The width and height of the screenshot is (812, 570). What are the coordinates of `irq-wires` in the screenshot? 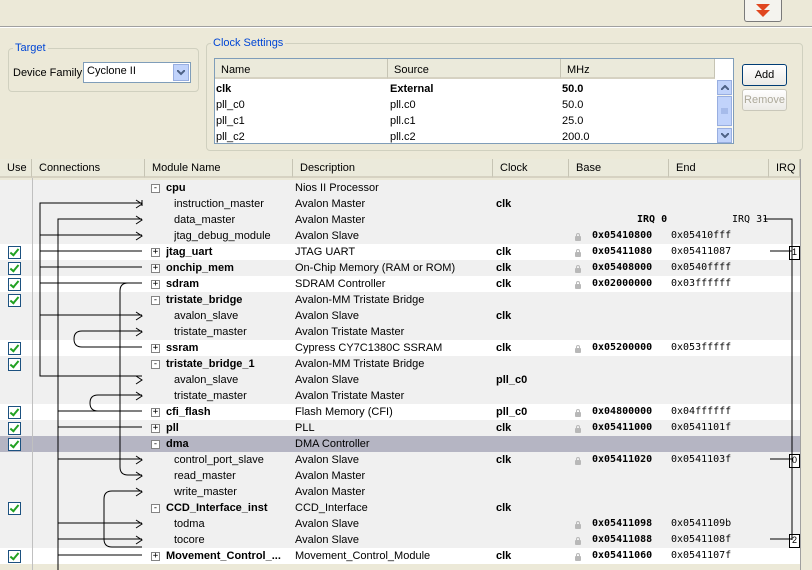 It's located at (778, 379).